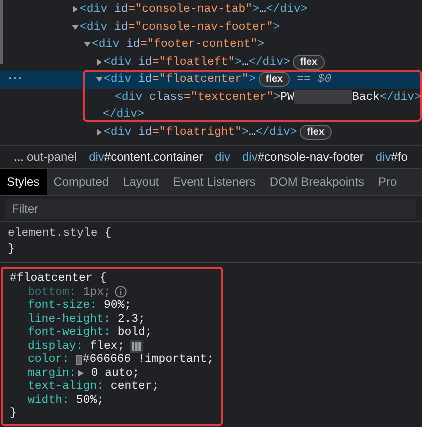  I want to click on css-property-value: 50%;, so click(90, 400).